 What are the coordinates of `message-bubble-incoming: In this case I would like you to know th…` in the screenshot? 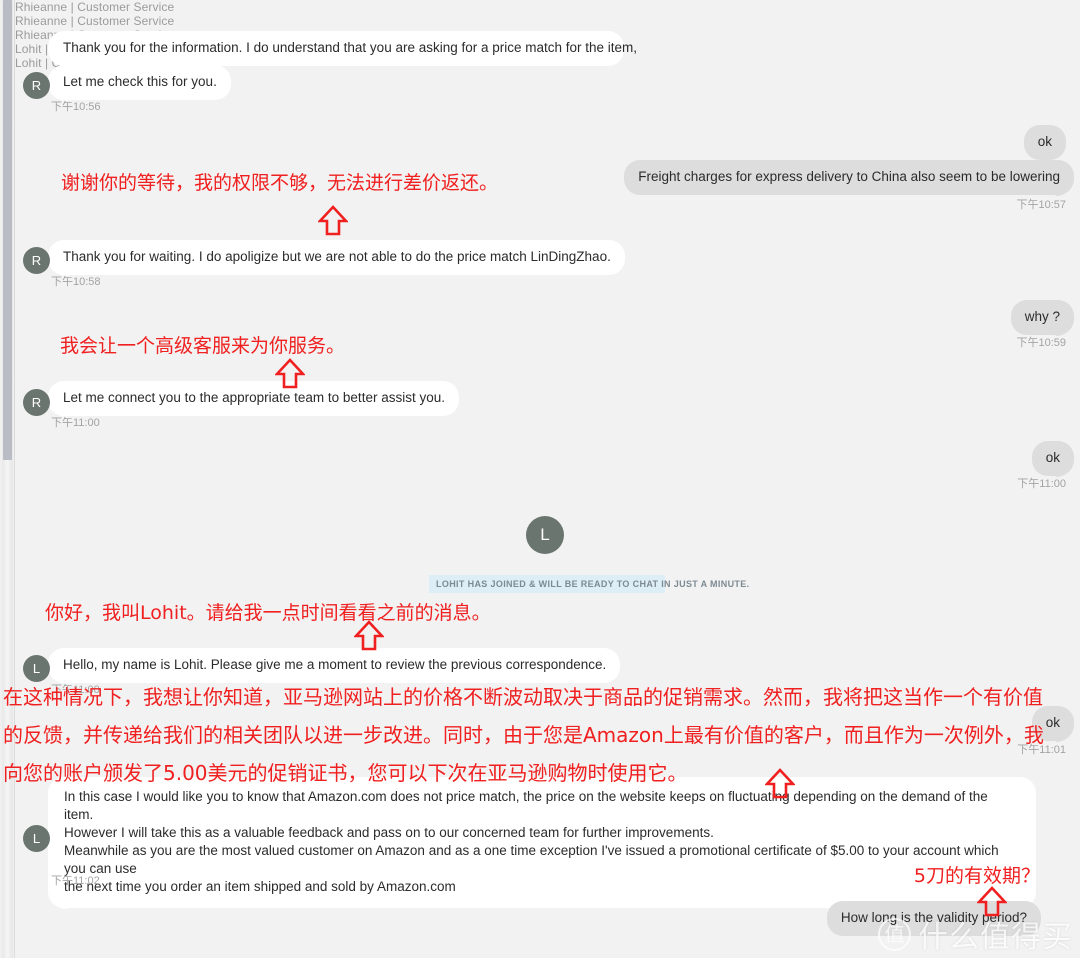 It's located at (542, 842).